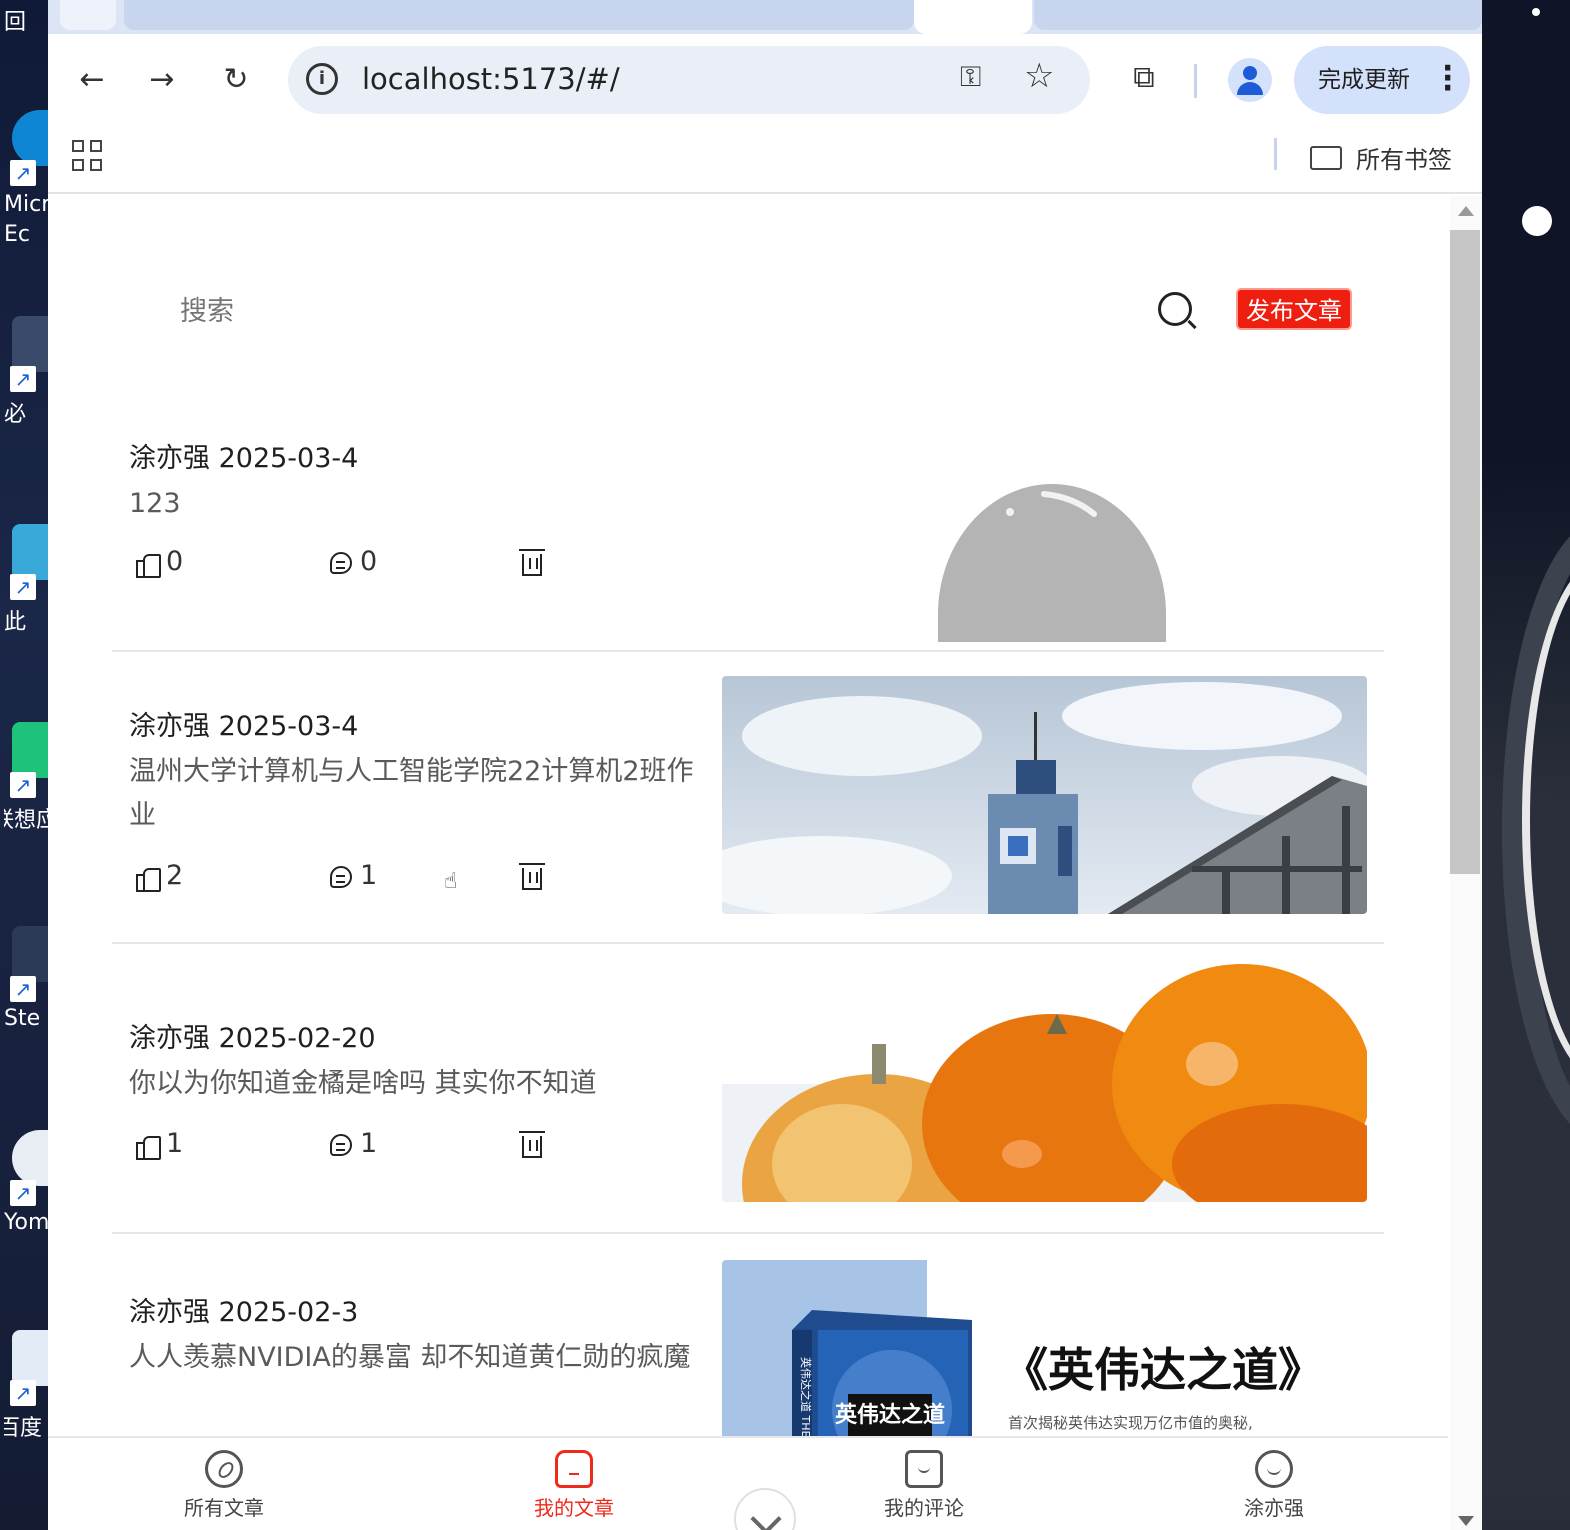 The width and height of the screenshot is (1570, 1530). I want to click on tab-search, so click(88, 15).